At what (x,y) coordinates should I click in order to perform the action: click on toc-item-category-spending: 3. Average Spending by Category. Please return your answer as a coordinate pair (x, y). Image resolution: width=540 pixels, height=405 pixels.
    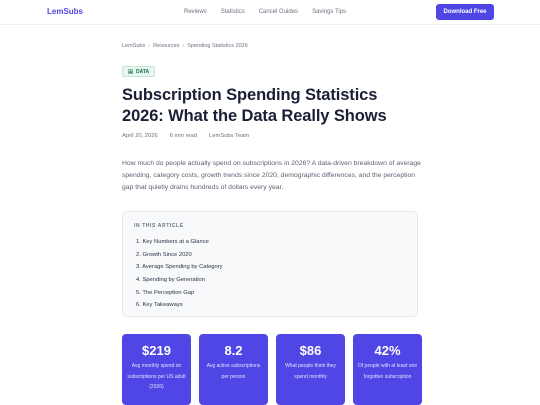
    Looking at the image, I should click on (179, 267).